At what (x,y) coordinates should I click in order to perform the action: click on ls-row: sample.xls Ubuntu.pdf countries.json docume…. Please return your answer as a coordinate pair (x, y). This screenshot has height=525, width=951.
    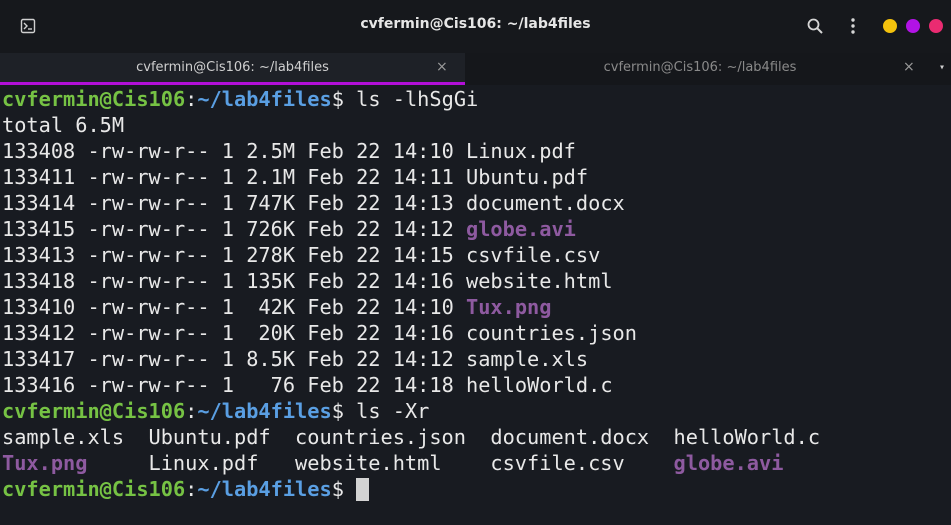
    Looking at the image, I should click on (475, 437).